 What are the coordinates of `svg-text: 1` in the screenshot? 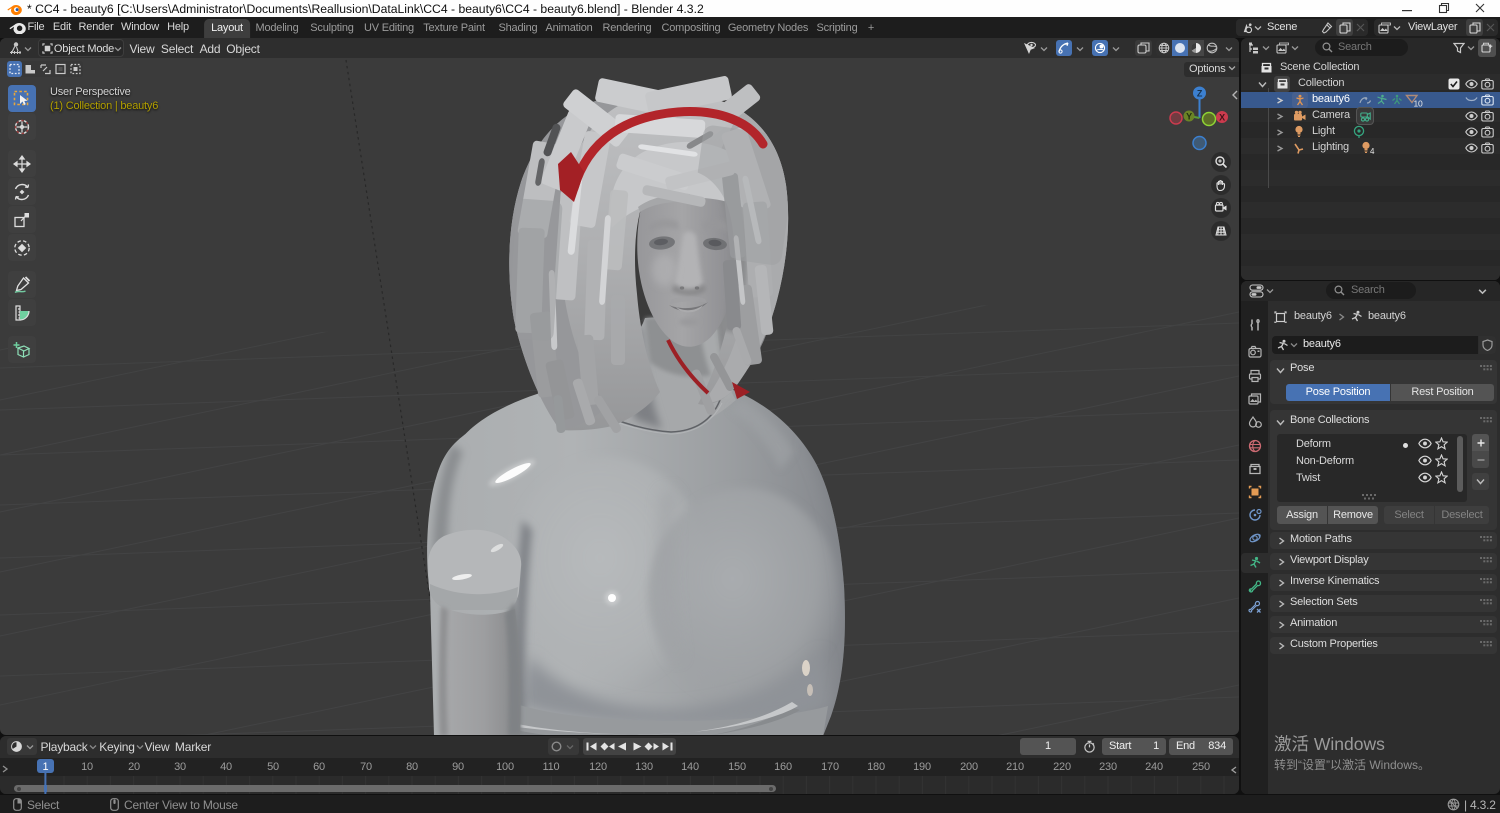 It's located at (46, 767).